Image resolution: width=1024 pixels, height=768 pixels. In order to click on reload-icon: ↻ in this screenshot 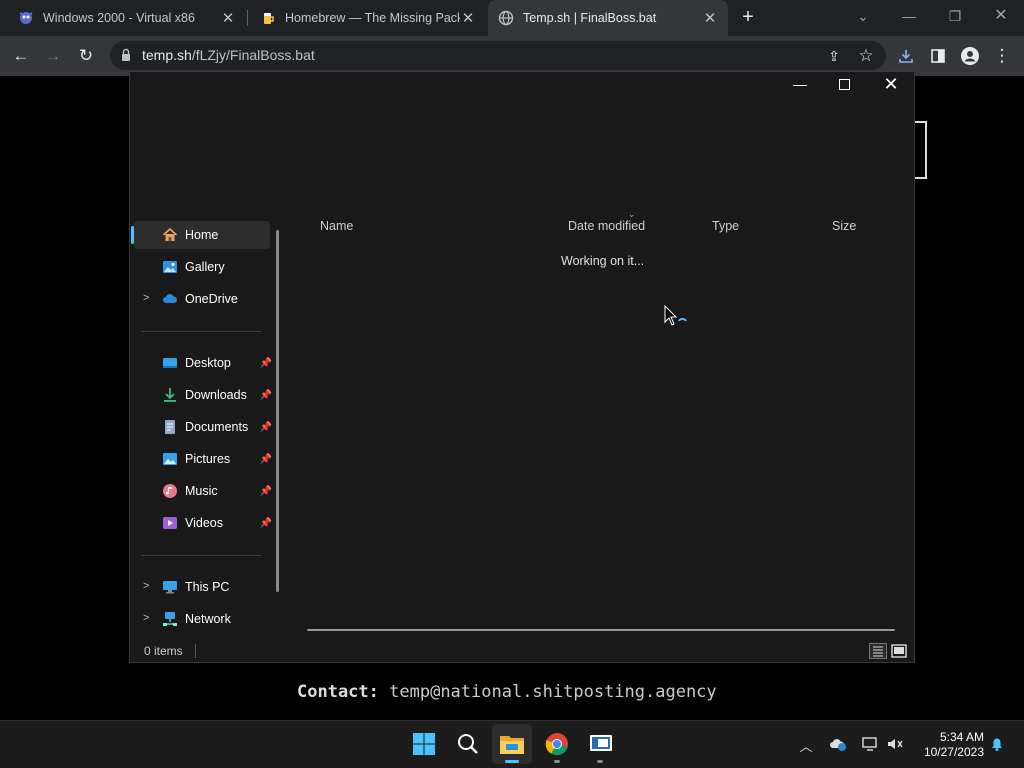, I will do `click(86, 56)`.